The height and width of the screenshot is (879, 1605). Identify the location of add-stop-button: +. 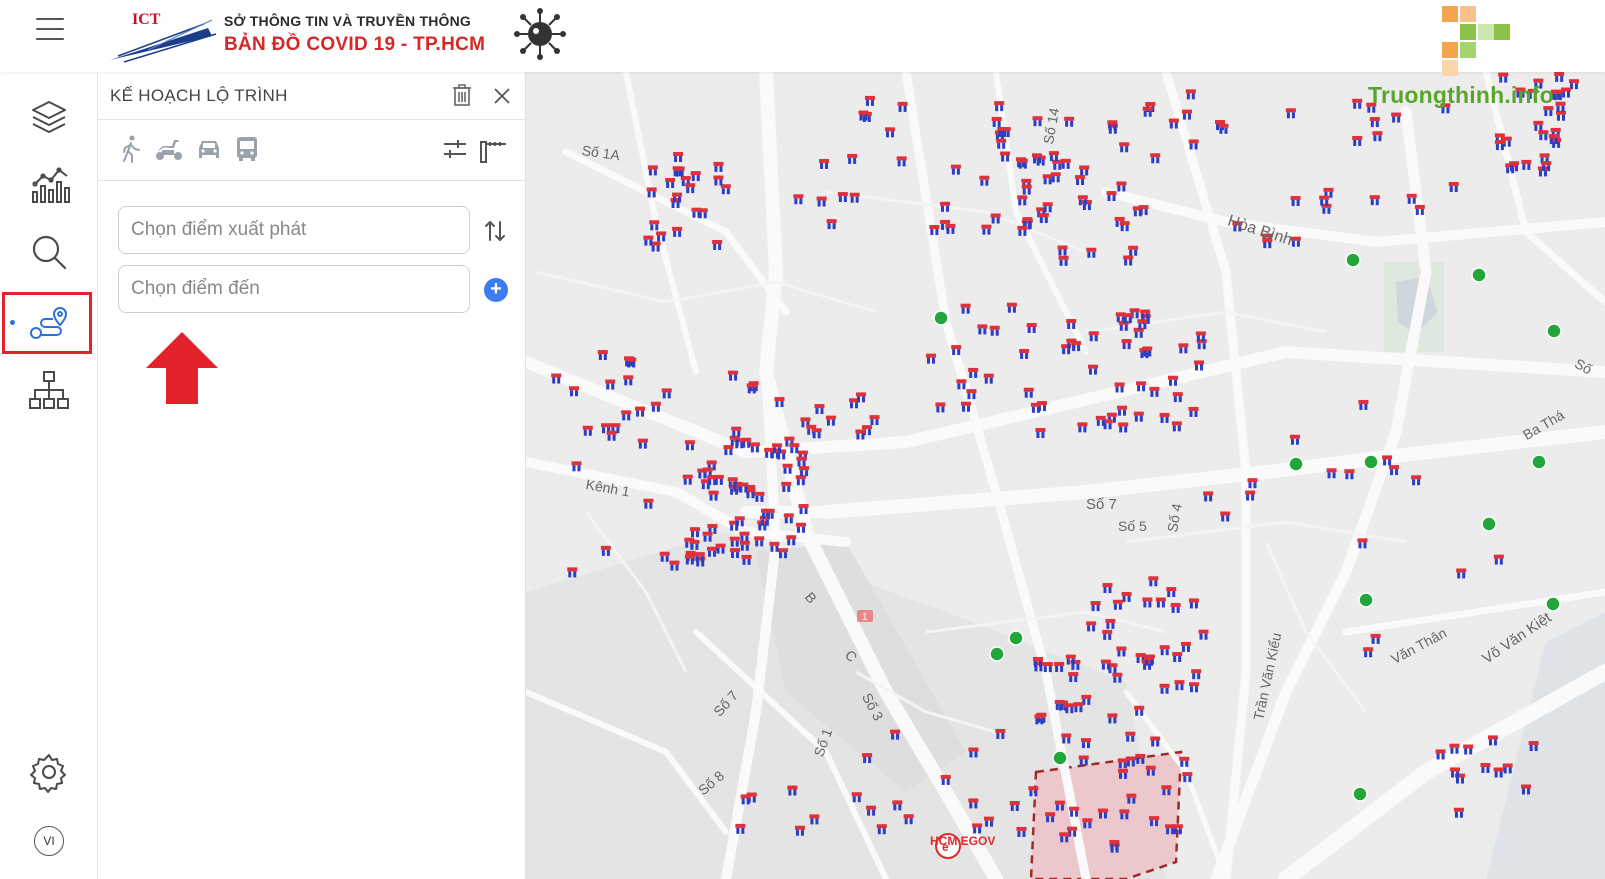
(496, 290).